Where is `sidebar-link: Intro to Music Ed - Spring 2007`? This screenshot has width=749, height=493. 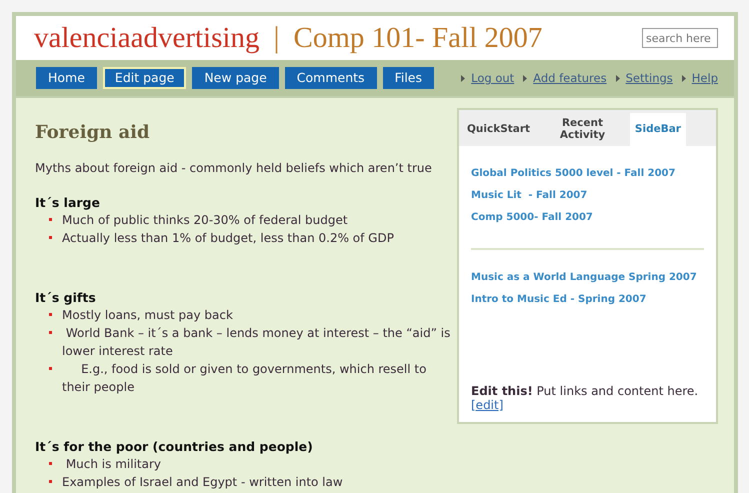
sidebar-link: Intro to Music Ed - Spring 2007 is located at coordinates (587, 299).